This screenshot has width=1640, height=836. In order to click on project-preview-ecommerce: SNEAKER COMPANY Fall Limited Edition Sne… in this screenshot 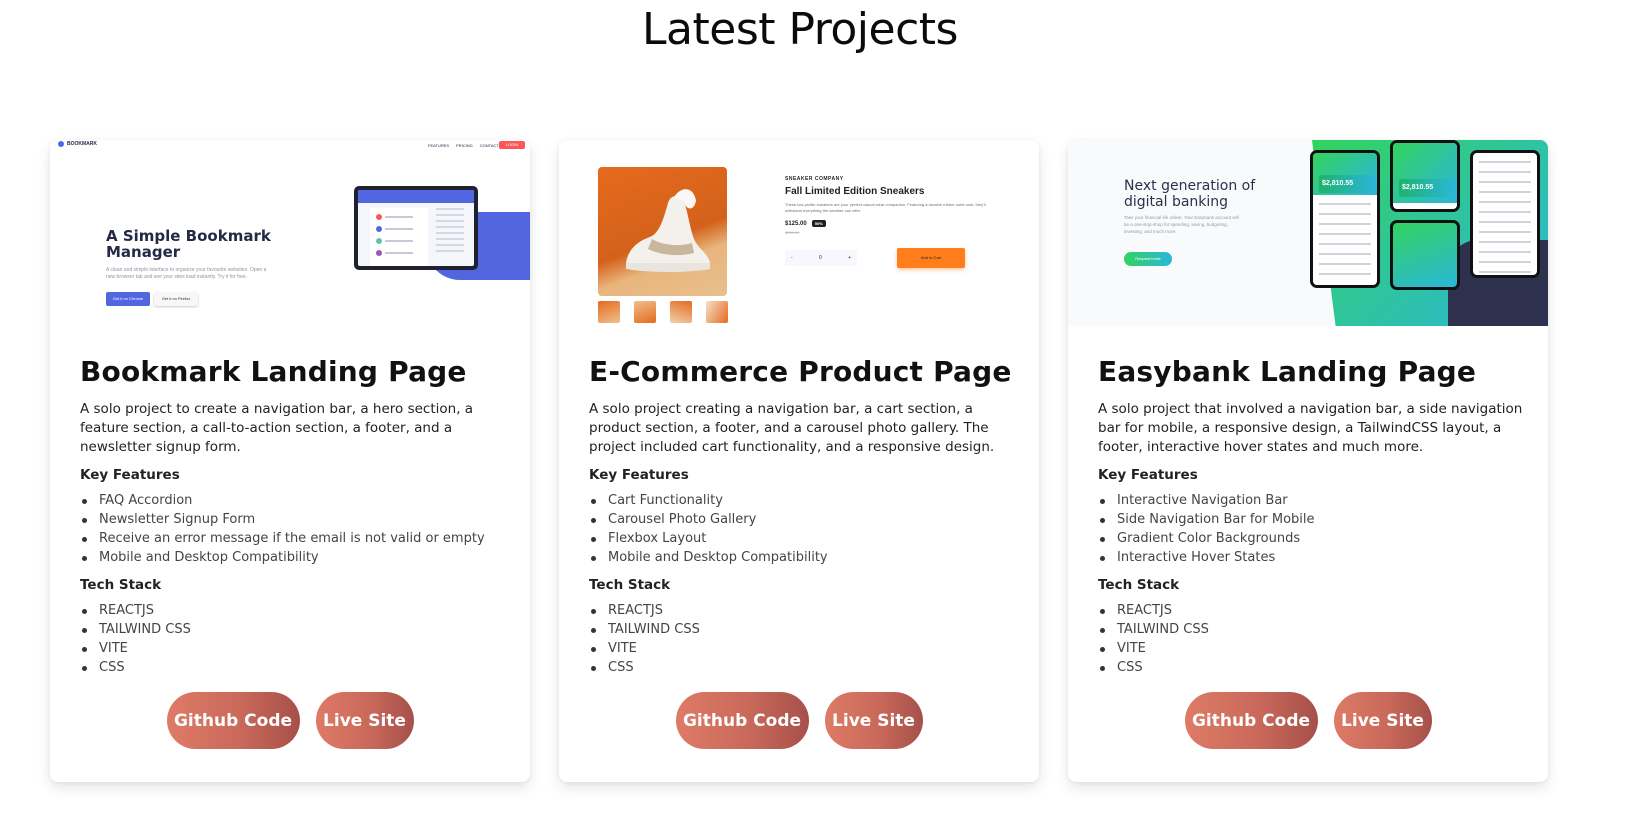, I will do `click(799, 233)`.